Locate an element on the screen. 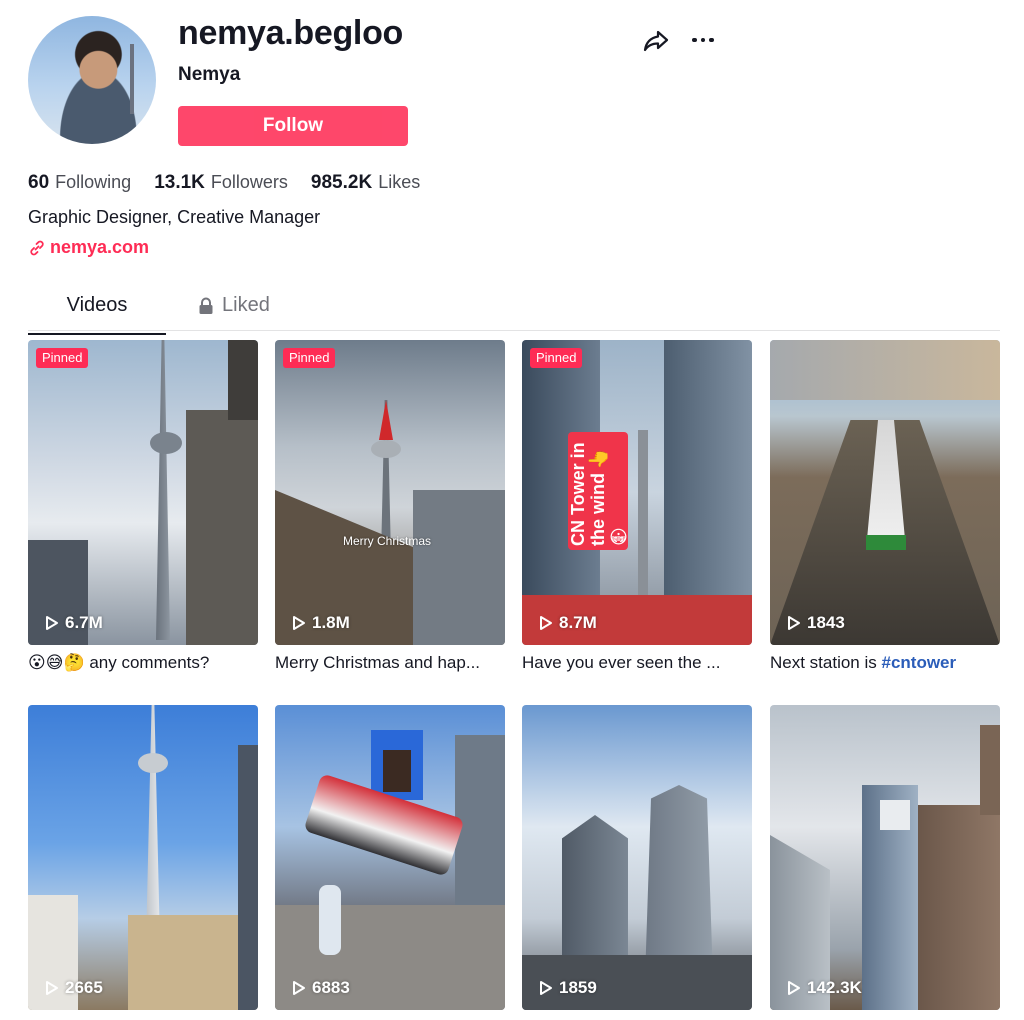 The width and height of the screenshot is (1024, 1020). view-count: 6883 is located at coordinates (321, 988).